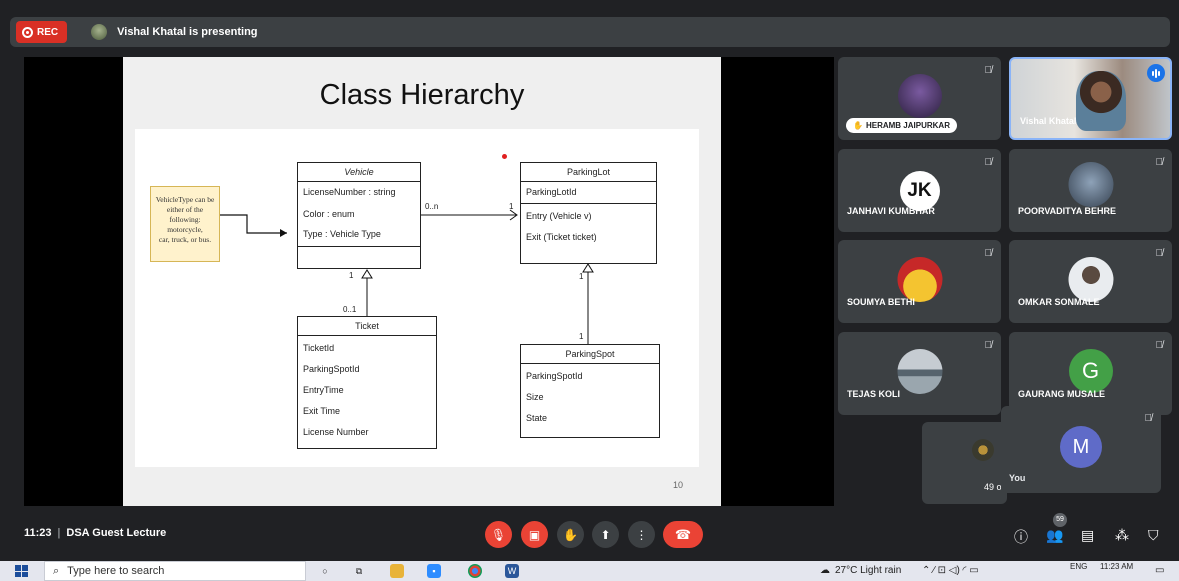 The width and height of the screenshot is (1179, 581). Describe the element at coordinates (561, 237) in the screenshot. I see `method: Exit (Ticket ticket)` at that location.